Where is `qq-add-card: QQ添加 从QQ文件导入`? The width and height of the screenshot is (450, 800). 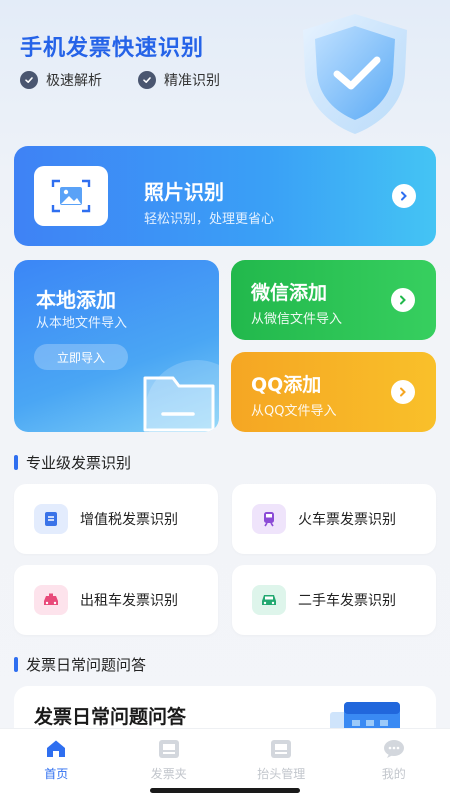
qq-add-card: QQ添加 从QQ文件导入 is located at coordinates (333, 392).